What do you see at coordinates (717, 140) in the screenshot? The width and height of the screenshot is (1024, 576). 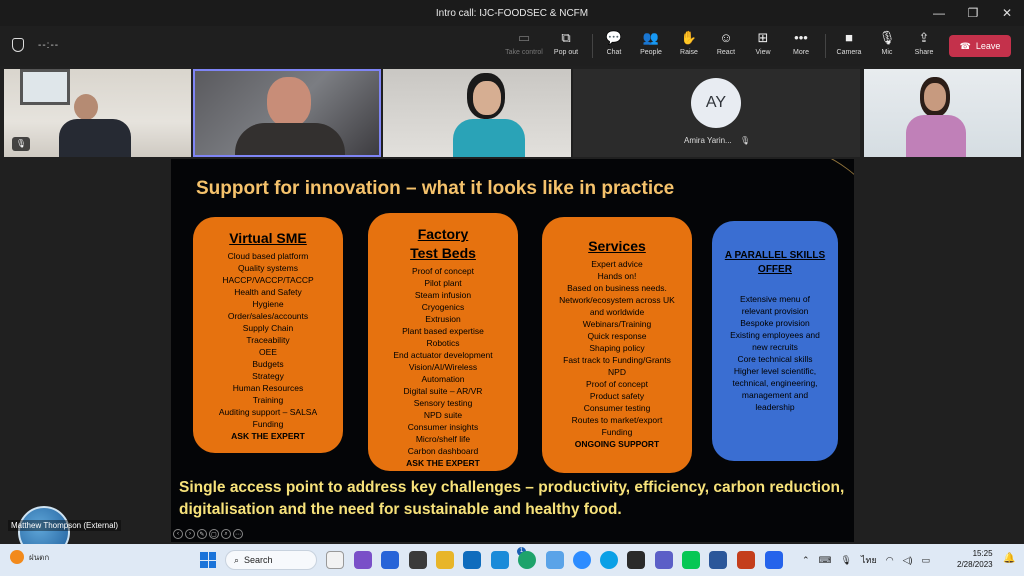 I see `participant-name: Amira Yarin... 🎙` at bounding box center [717, 140].